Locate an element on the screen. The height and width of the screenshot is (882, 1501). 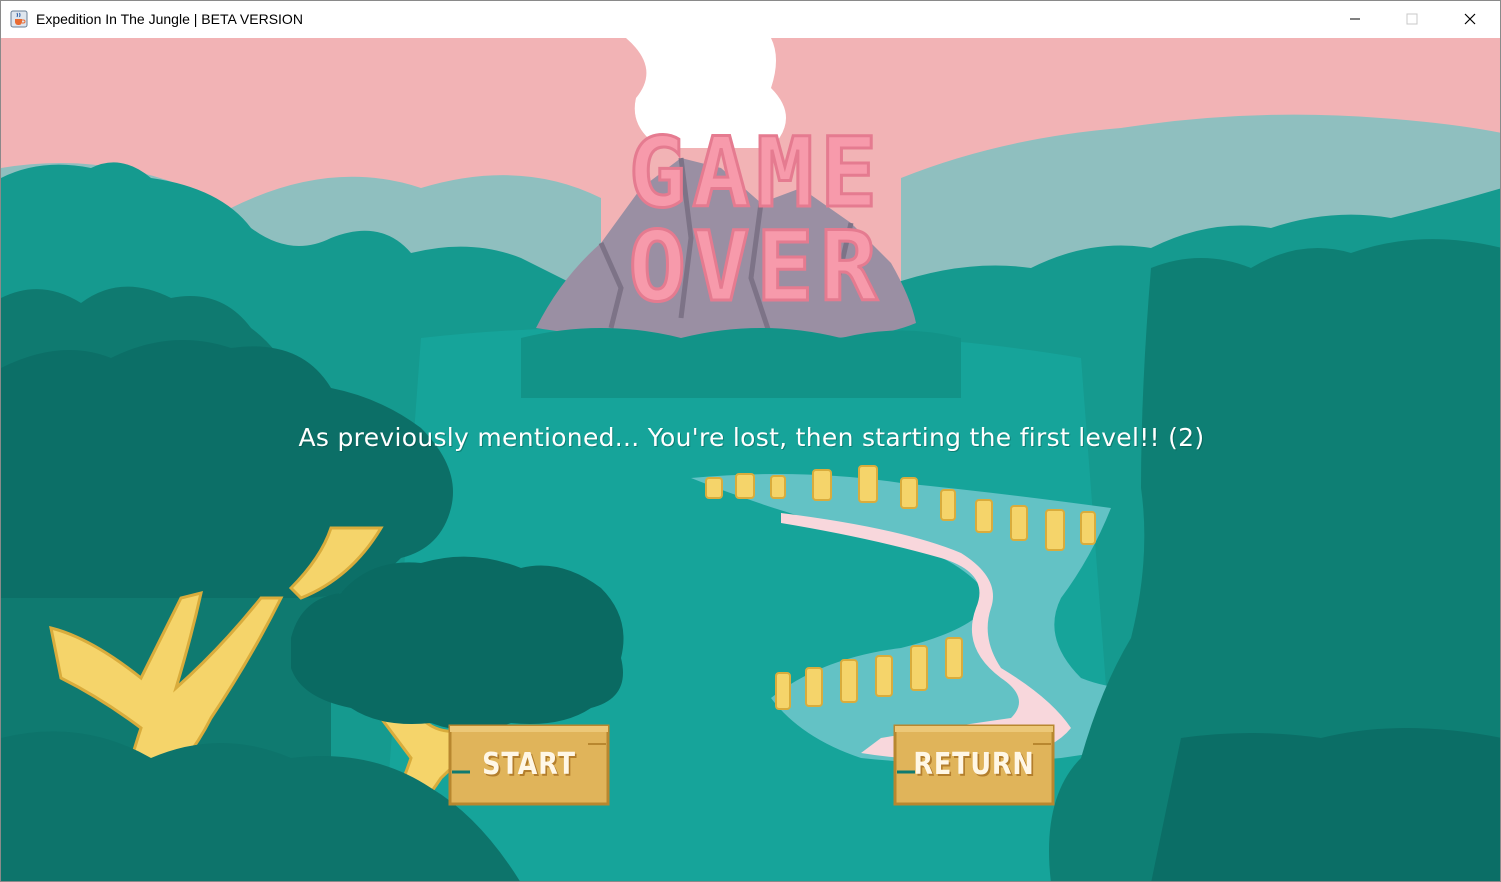
maximize-icon is located at coordinates (1412, 19).